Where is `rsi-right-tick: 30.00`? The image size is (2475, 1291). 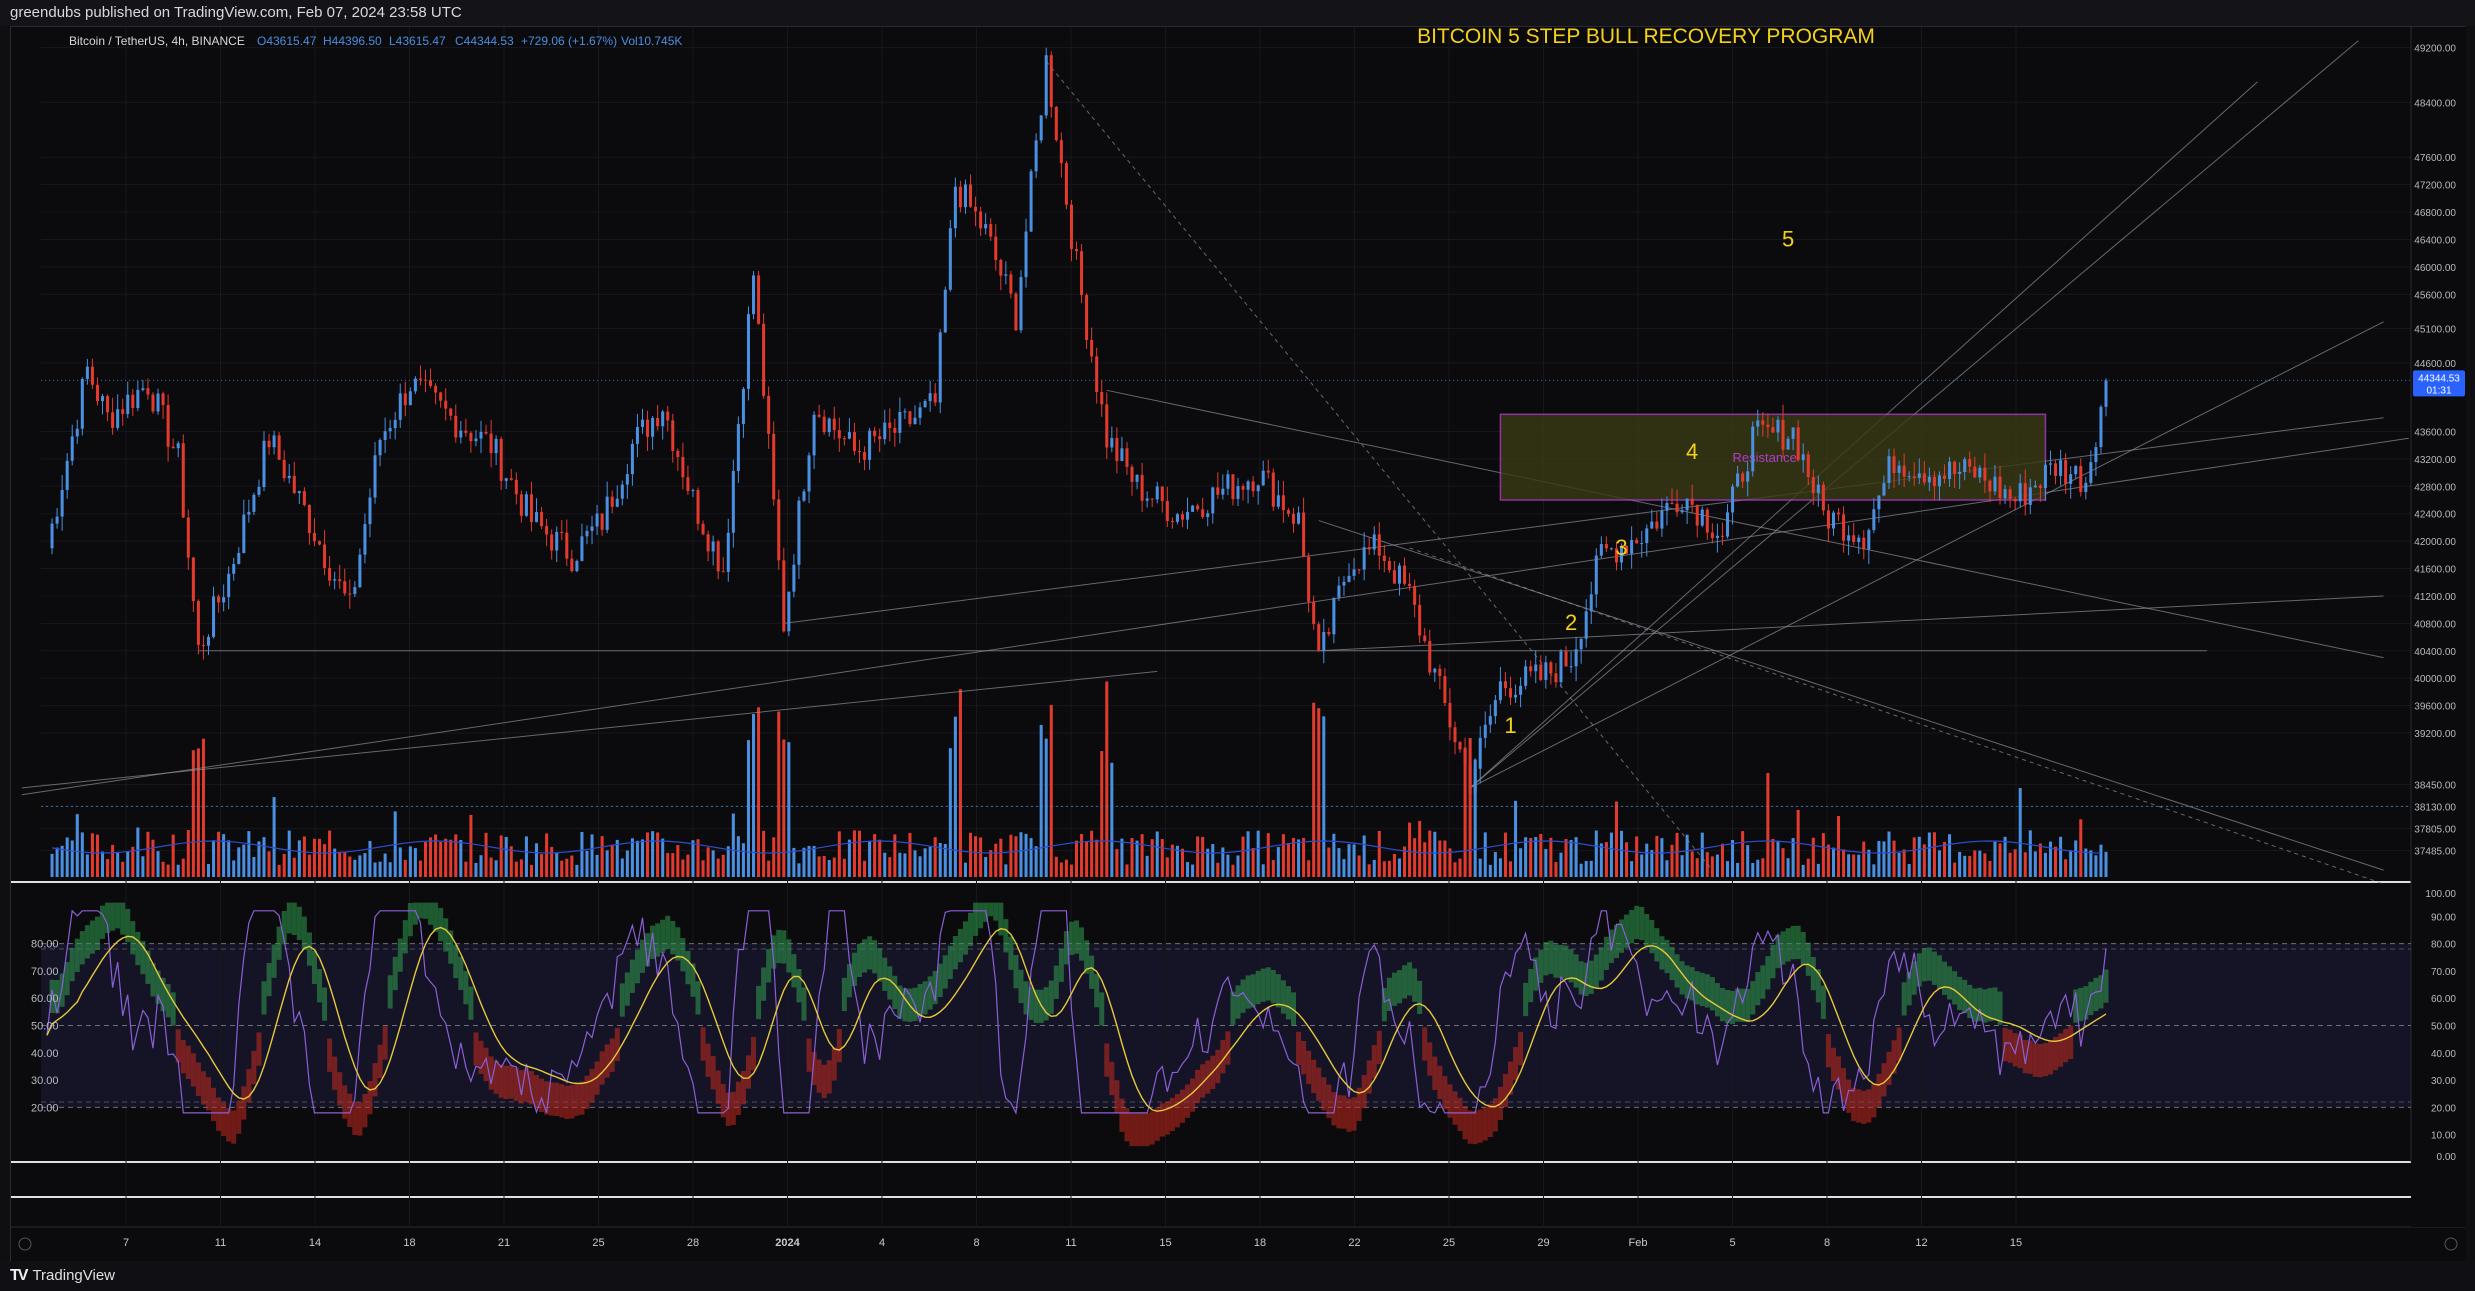 rsi-right-tick: 30.00 is located at coordinates (2443, 1081).